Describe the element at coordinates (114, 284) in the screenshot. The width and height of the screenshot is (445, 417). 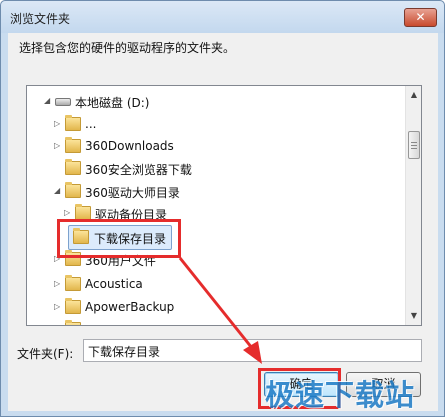
I see `tree-item-label: Acoustica` at that location.